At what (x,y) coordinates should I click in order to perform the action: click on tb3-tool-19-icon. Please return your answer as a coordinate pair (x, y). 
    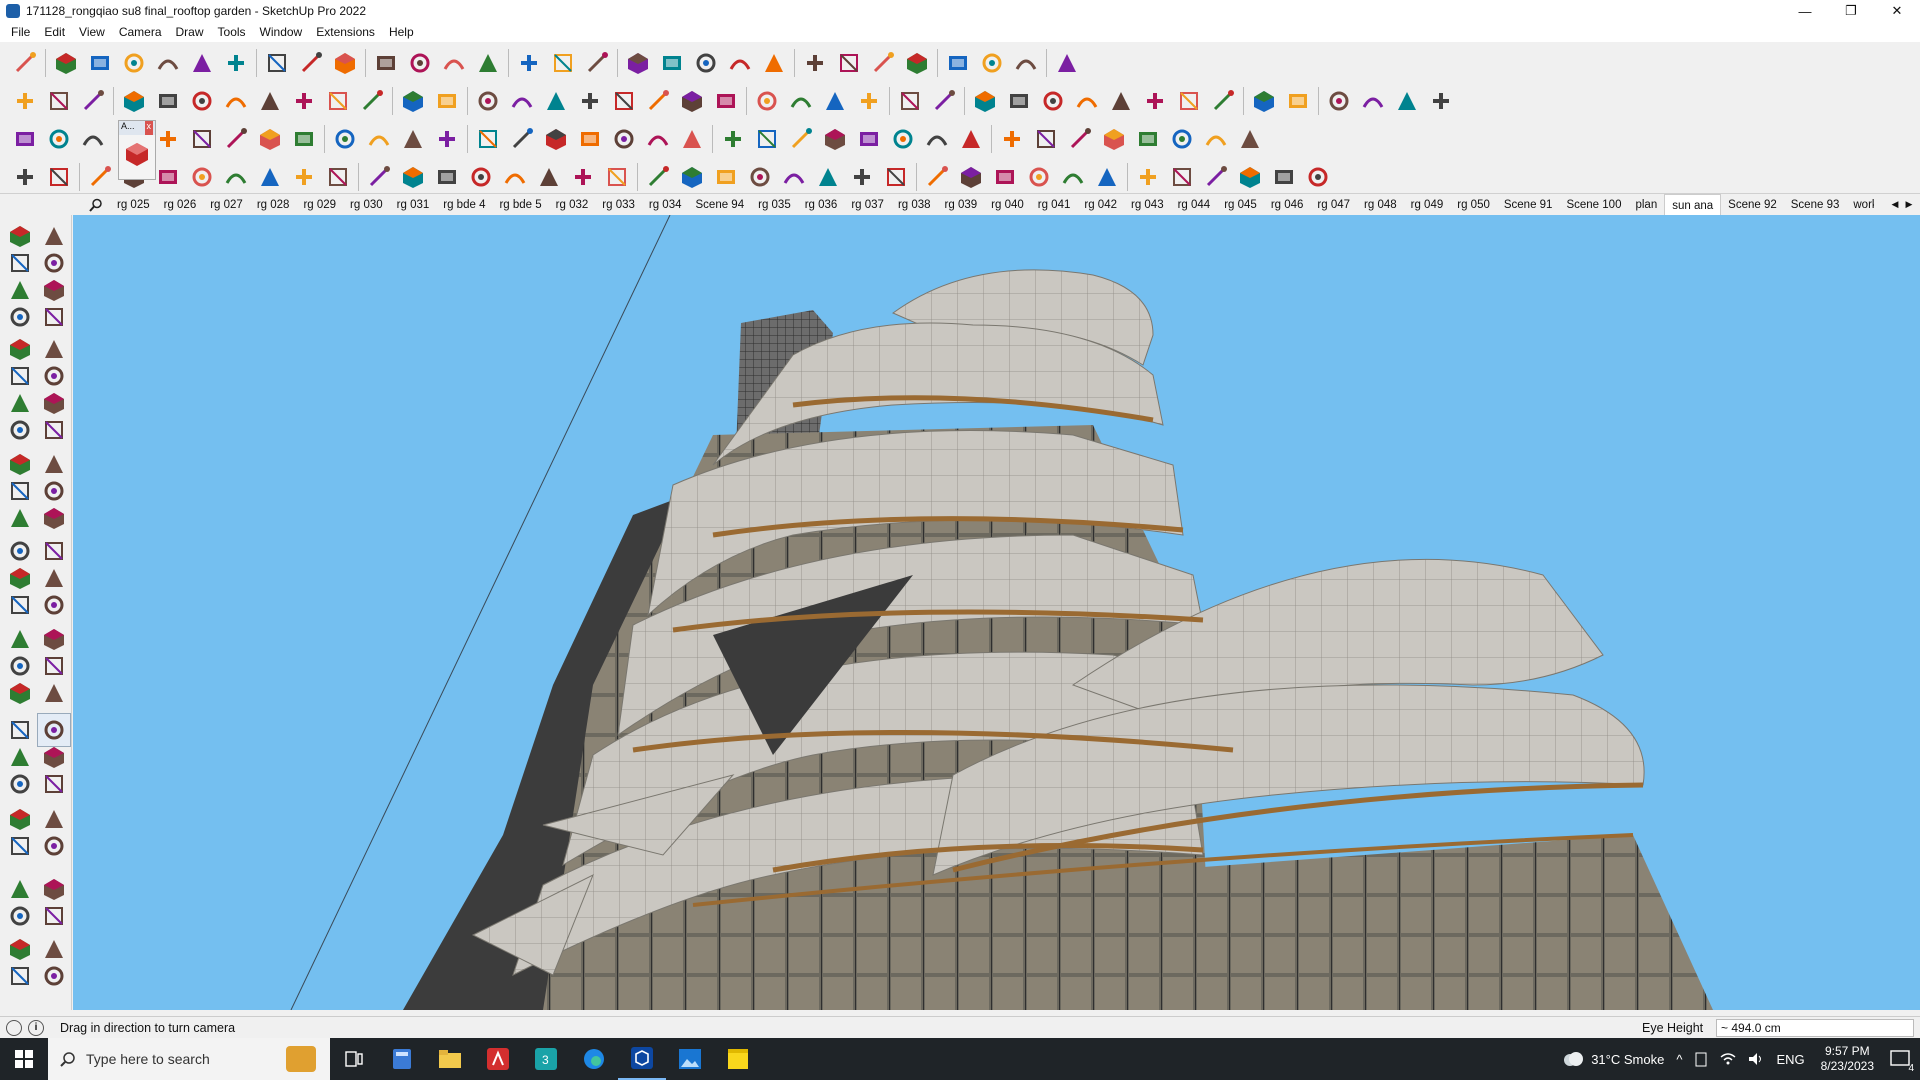
    Looking at the image, I should click on (658, 139).